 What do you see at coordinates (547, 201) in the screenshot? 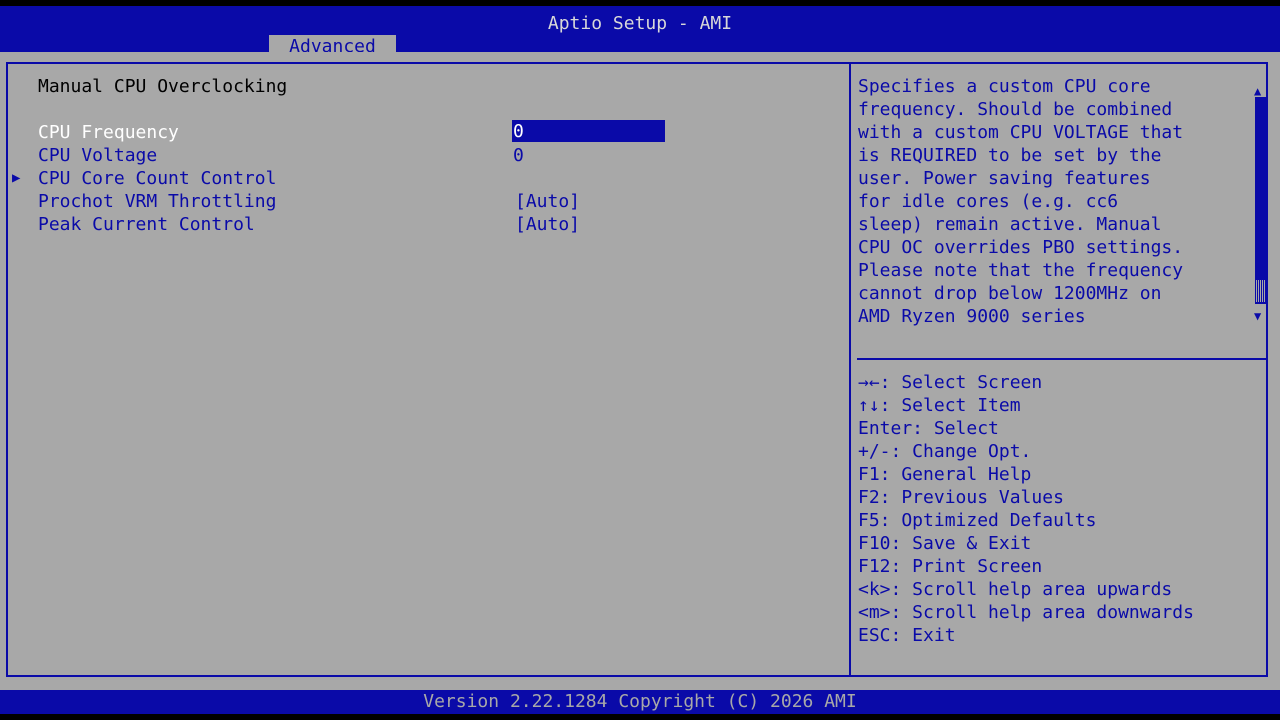
I see `prochot-vrm-throttling-value: [Auto]` at bounding box center [547, 201].